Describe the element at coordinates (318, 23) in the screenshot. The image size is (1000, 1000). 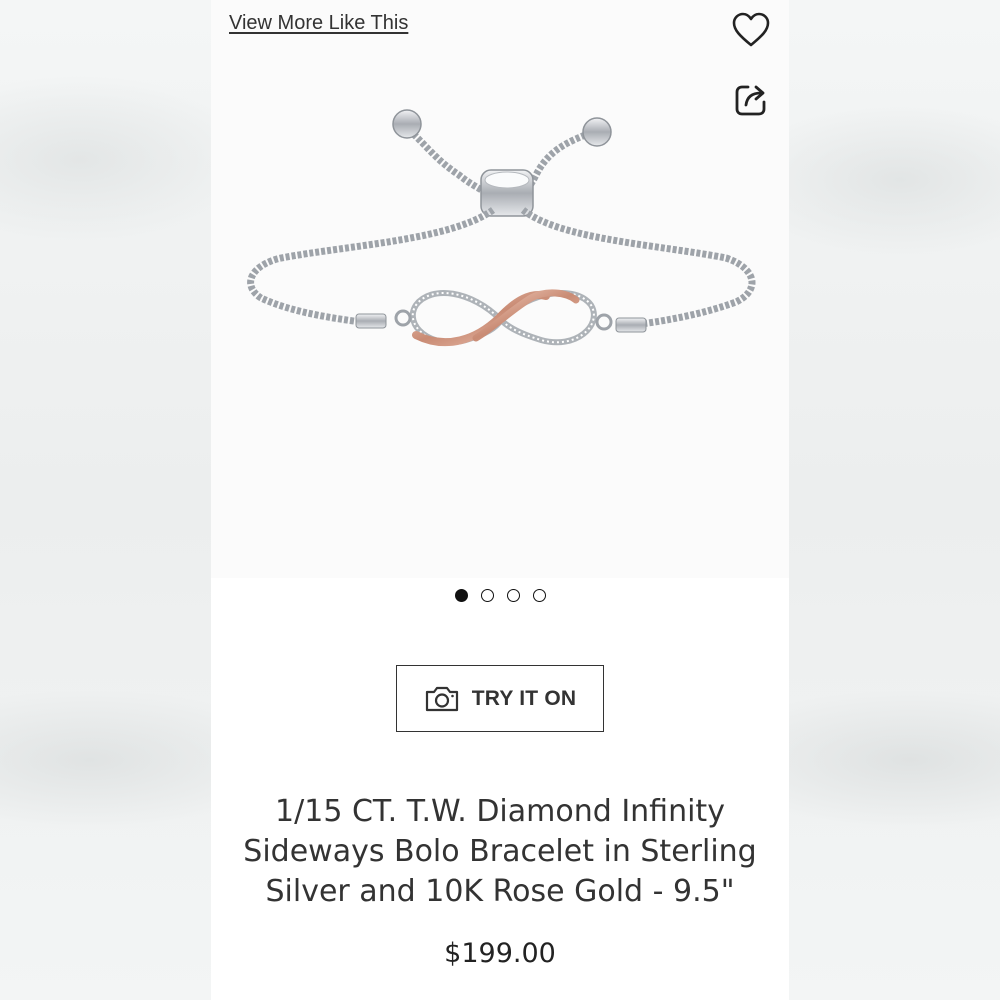
I see `view-more-like-this-link: View More Like This` at that location.